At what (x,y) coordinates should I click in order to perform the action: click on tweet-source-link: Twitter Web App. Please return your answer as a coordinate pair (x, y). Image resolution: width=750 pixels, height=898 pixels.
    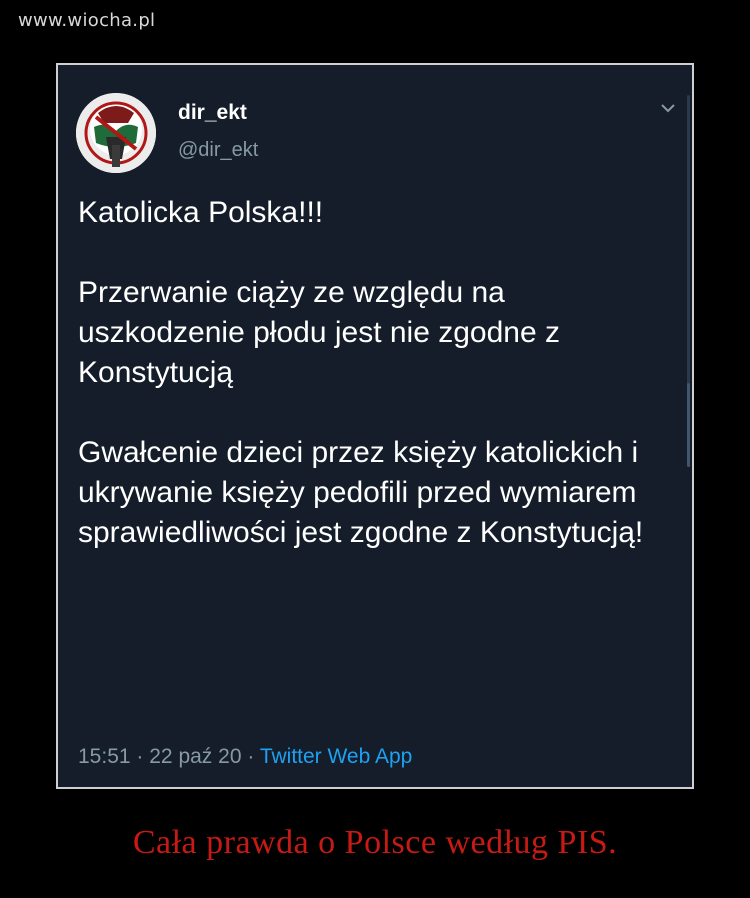
    Looking at the image, I should click on (336, 756).